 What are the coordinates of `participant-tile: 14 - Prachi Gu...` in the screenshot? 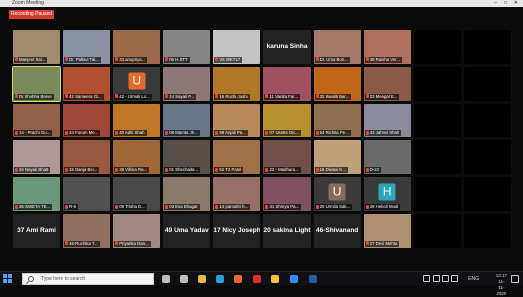 It's located at (37, 120).